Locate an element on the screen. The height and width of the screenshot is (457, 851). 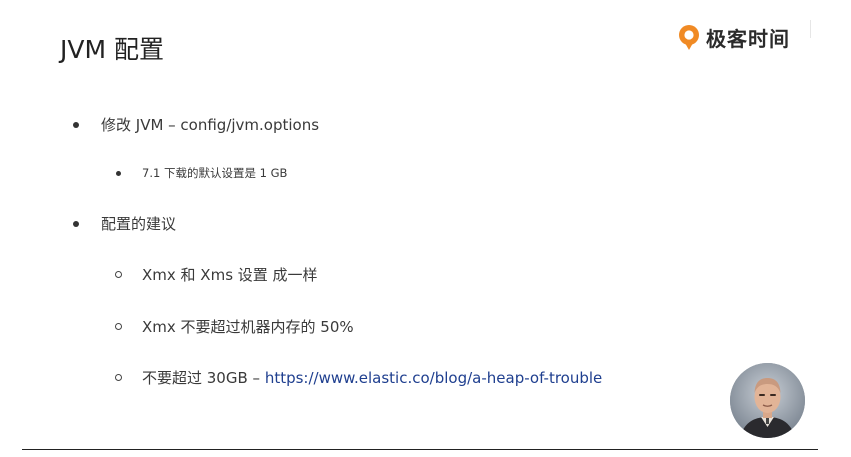
brand-name: 极客时间 is located at coordinates (748, 38).